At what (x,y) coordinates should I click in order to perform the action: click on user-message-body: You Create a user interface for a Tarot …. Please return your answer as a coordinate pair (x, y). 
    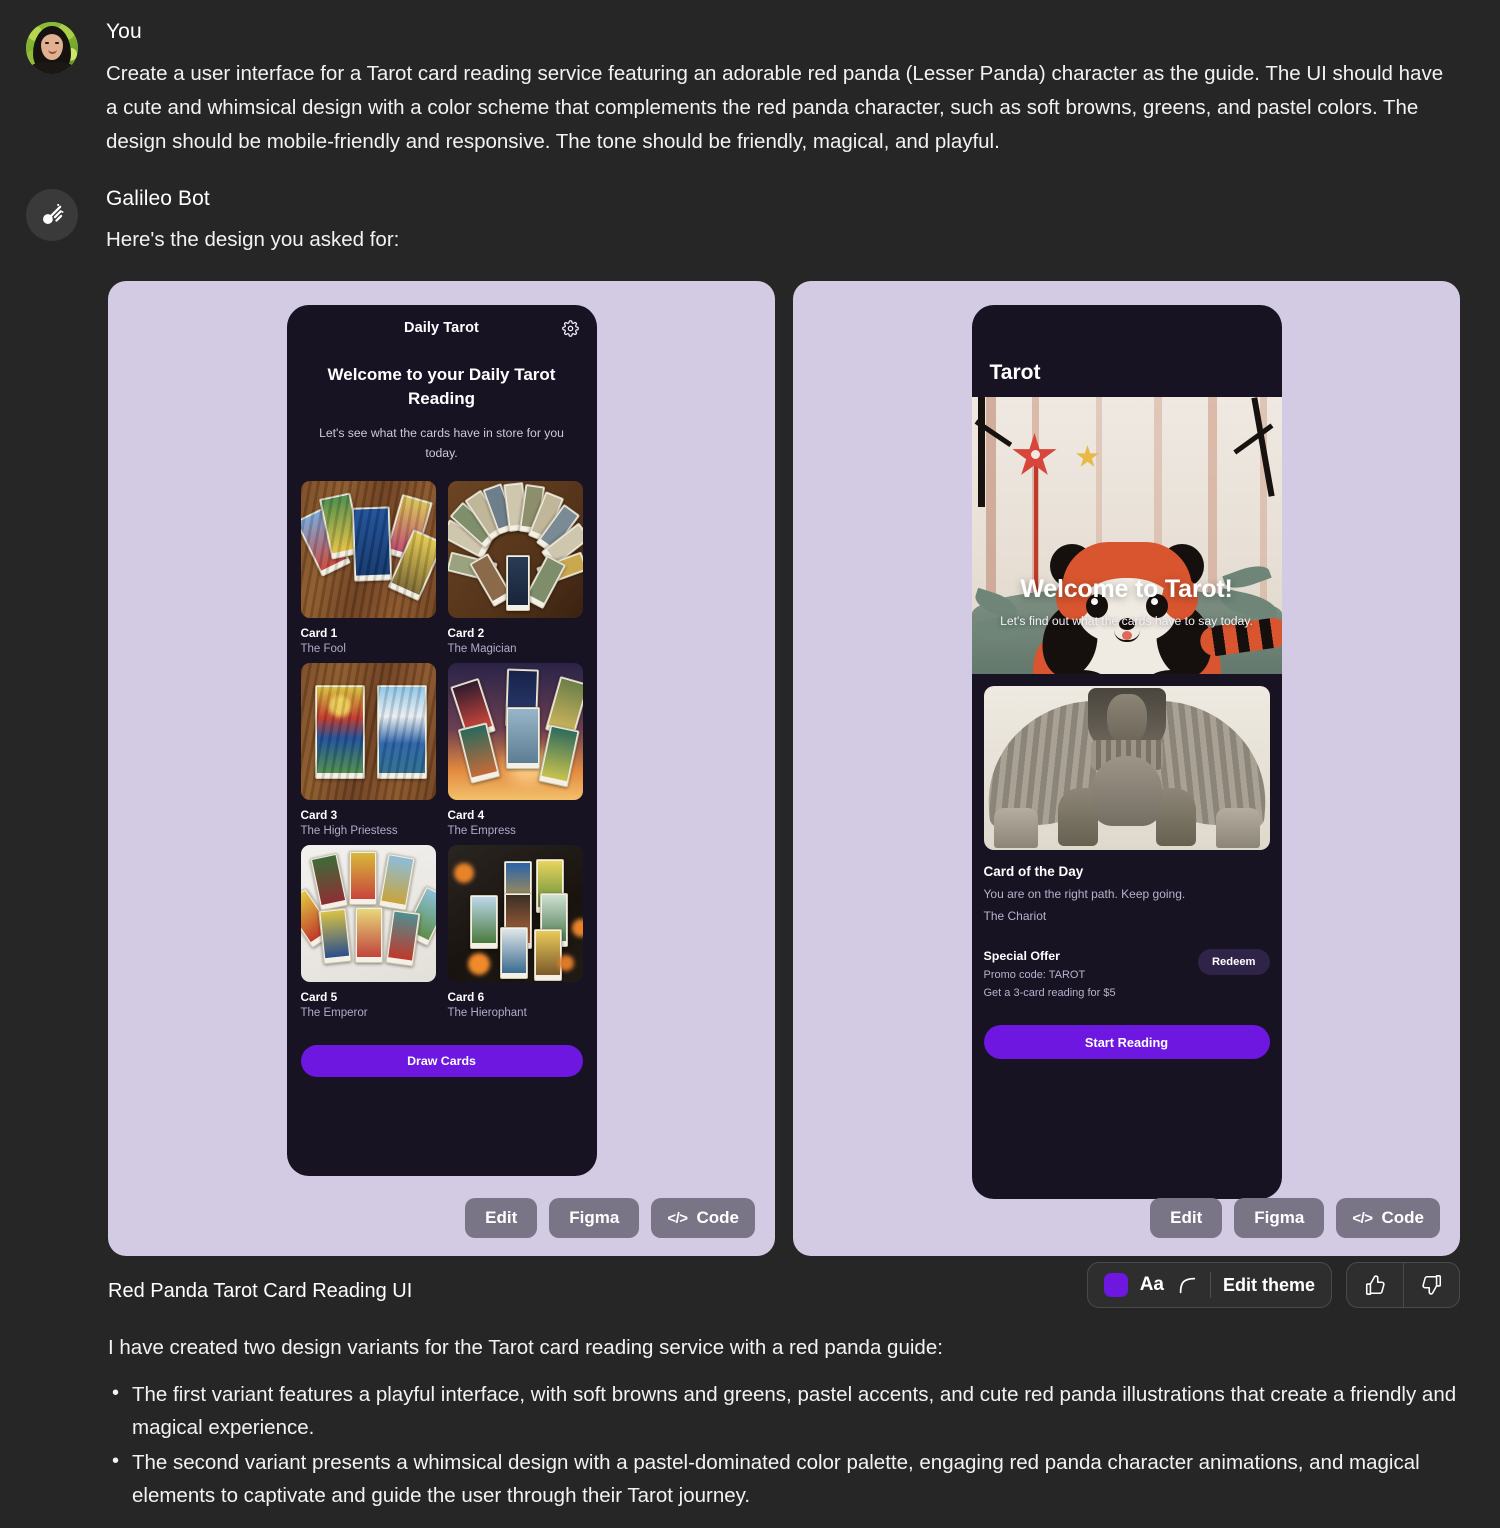
    Looking at the image, I should click on (783, 89).